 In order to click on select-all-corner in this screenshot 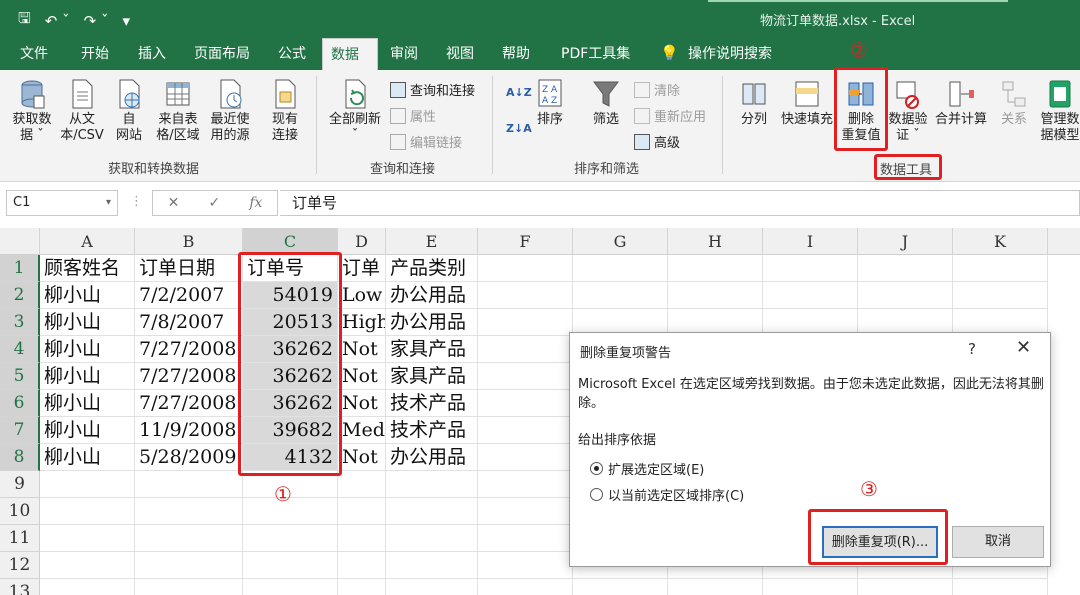, I will do `click(20, 241)`.